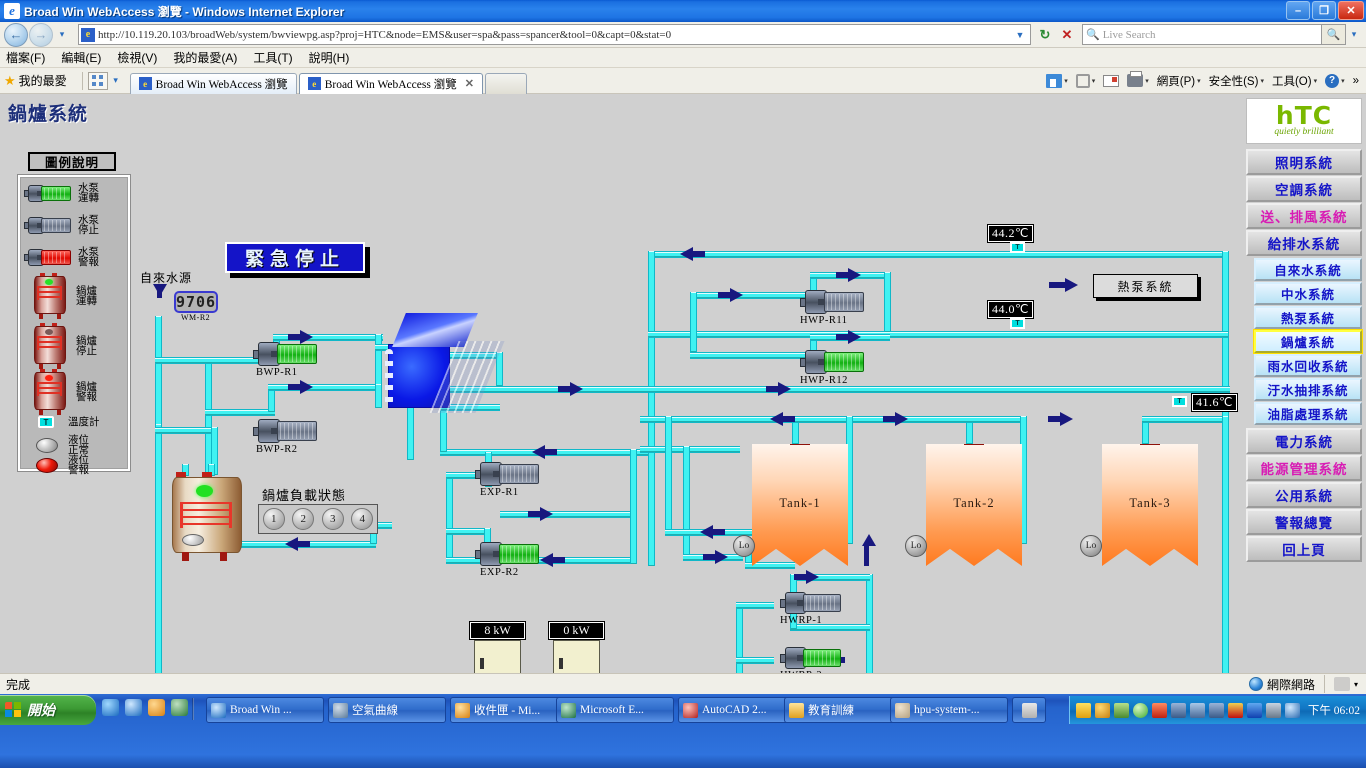 This screenshot has width=1366, height=768. I want to click on mail-button, so click(1111, 80).